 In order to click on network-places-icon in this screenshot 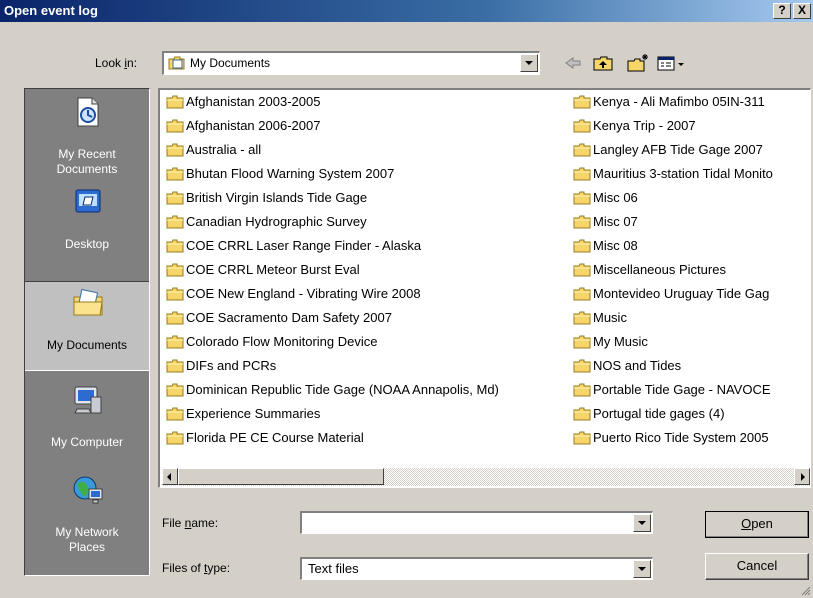, I will do `click(88, 490)`.